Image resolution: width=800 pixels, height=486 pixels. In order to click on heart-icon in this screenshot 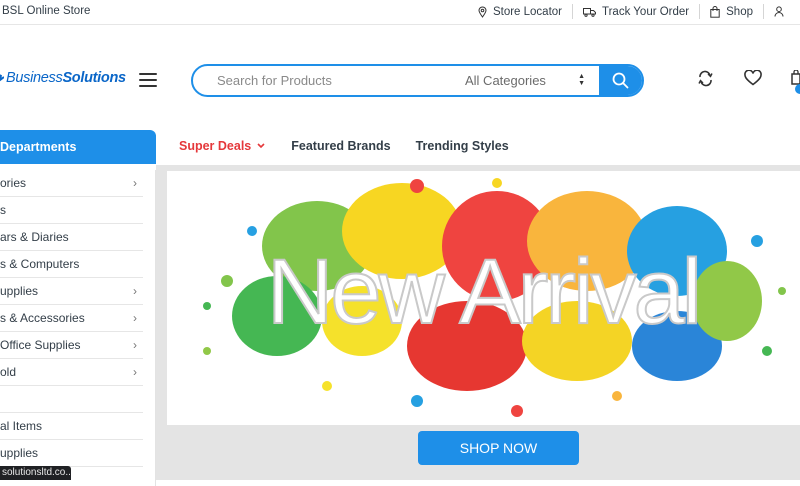, I will do `click(753, 78)`.